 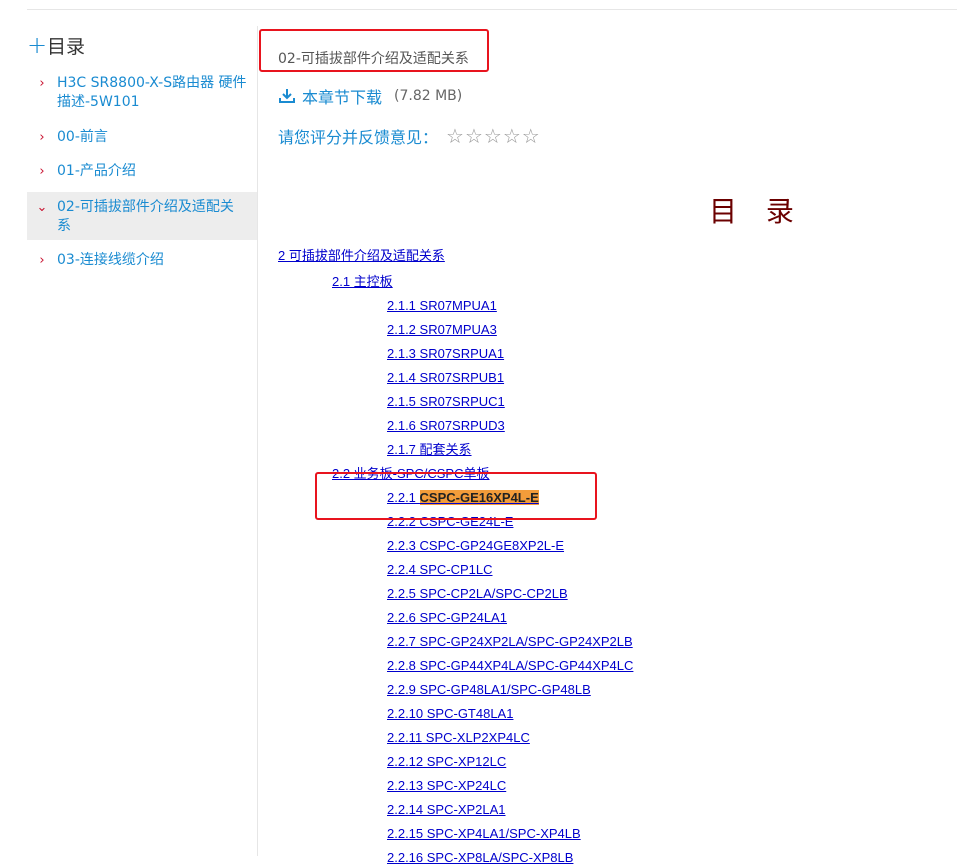 I want to click on toc-link-item: 2.2.4 SPC-CP1LC, so click(x=440, y=570).